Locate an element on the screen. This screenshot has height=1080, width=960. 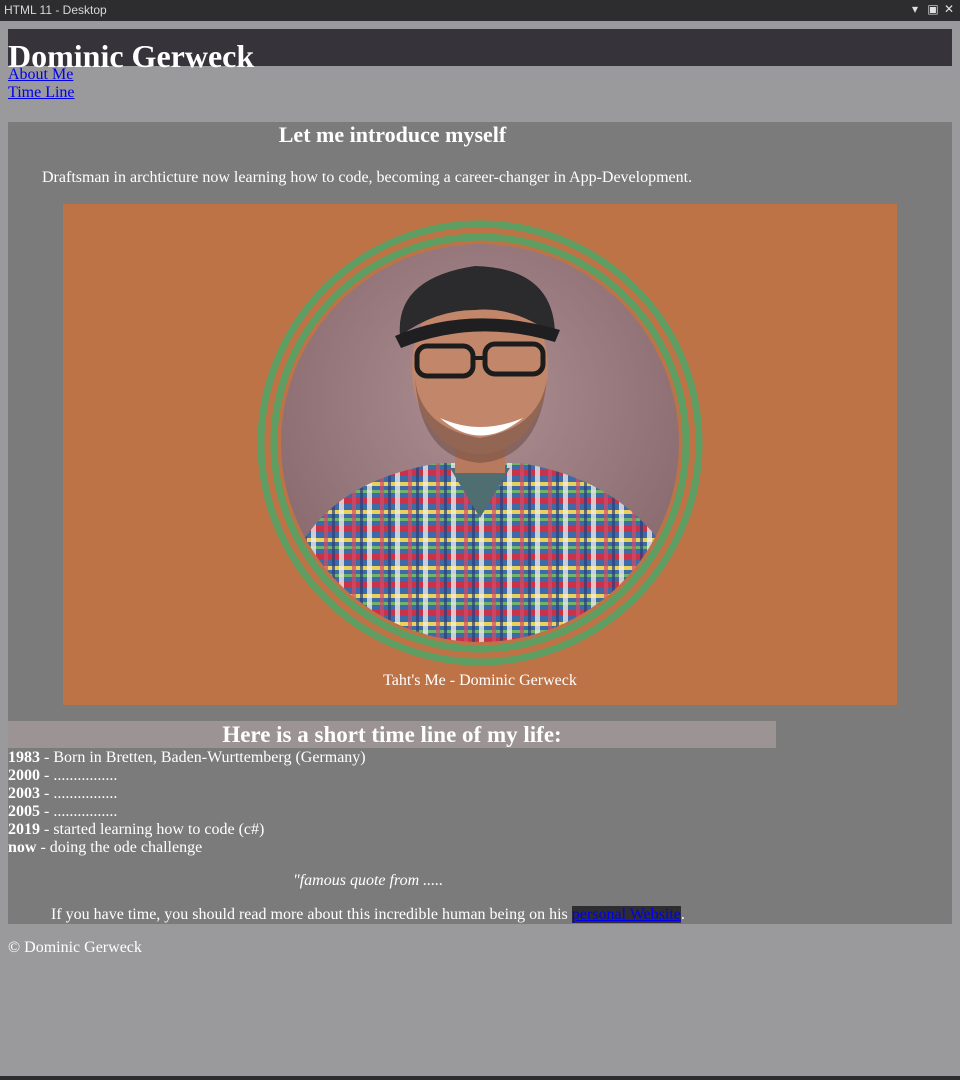
timeline-year: now is located at coordinates (22, 847).